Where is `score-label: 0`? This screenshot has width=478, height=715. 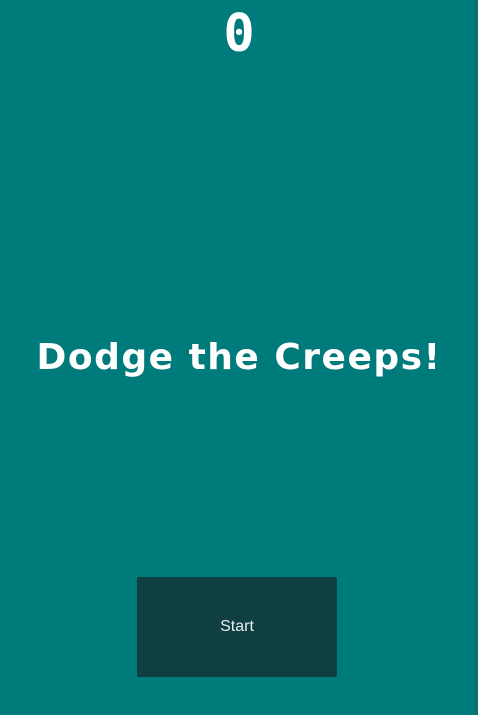 score-label: 0 is located at coordinates (239, 34).